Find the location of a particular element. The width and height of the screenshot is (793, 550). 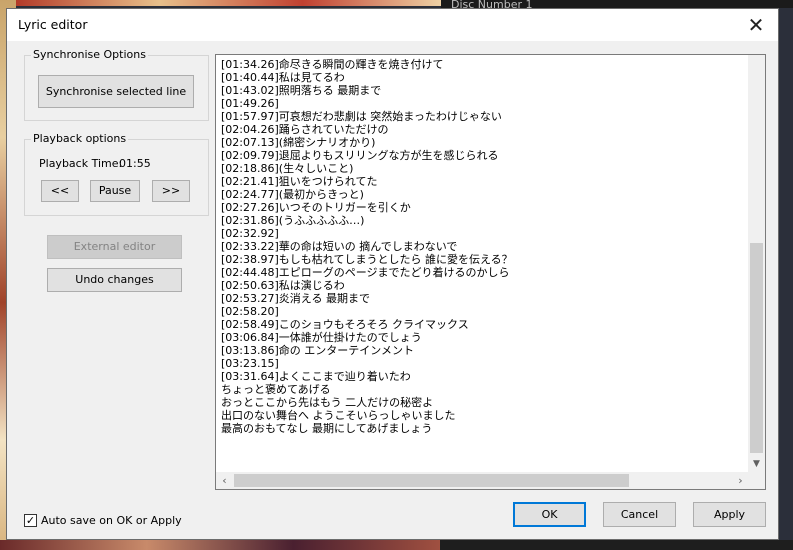

synchronise-selected-line-button: Synchronise selected line is located at coordinates (116, 91).